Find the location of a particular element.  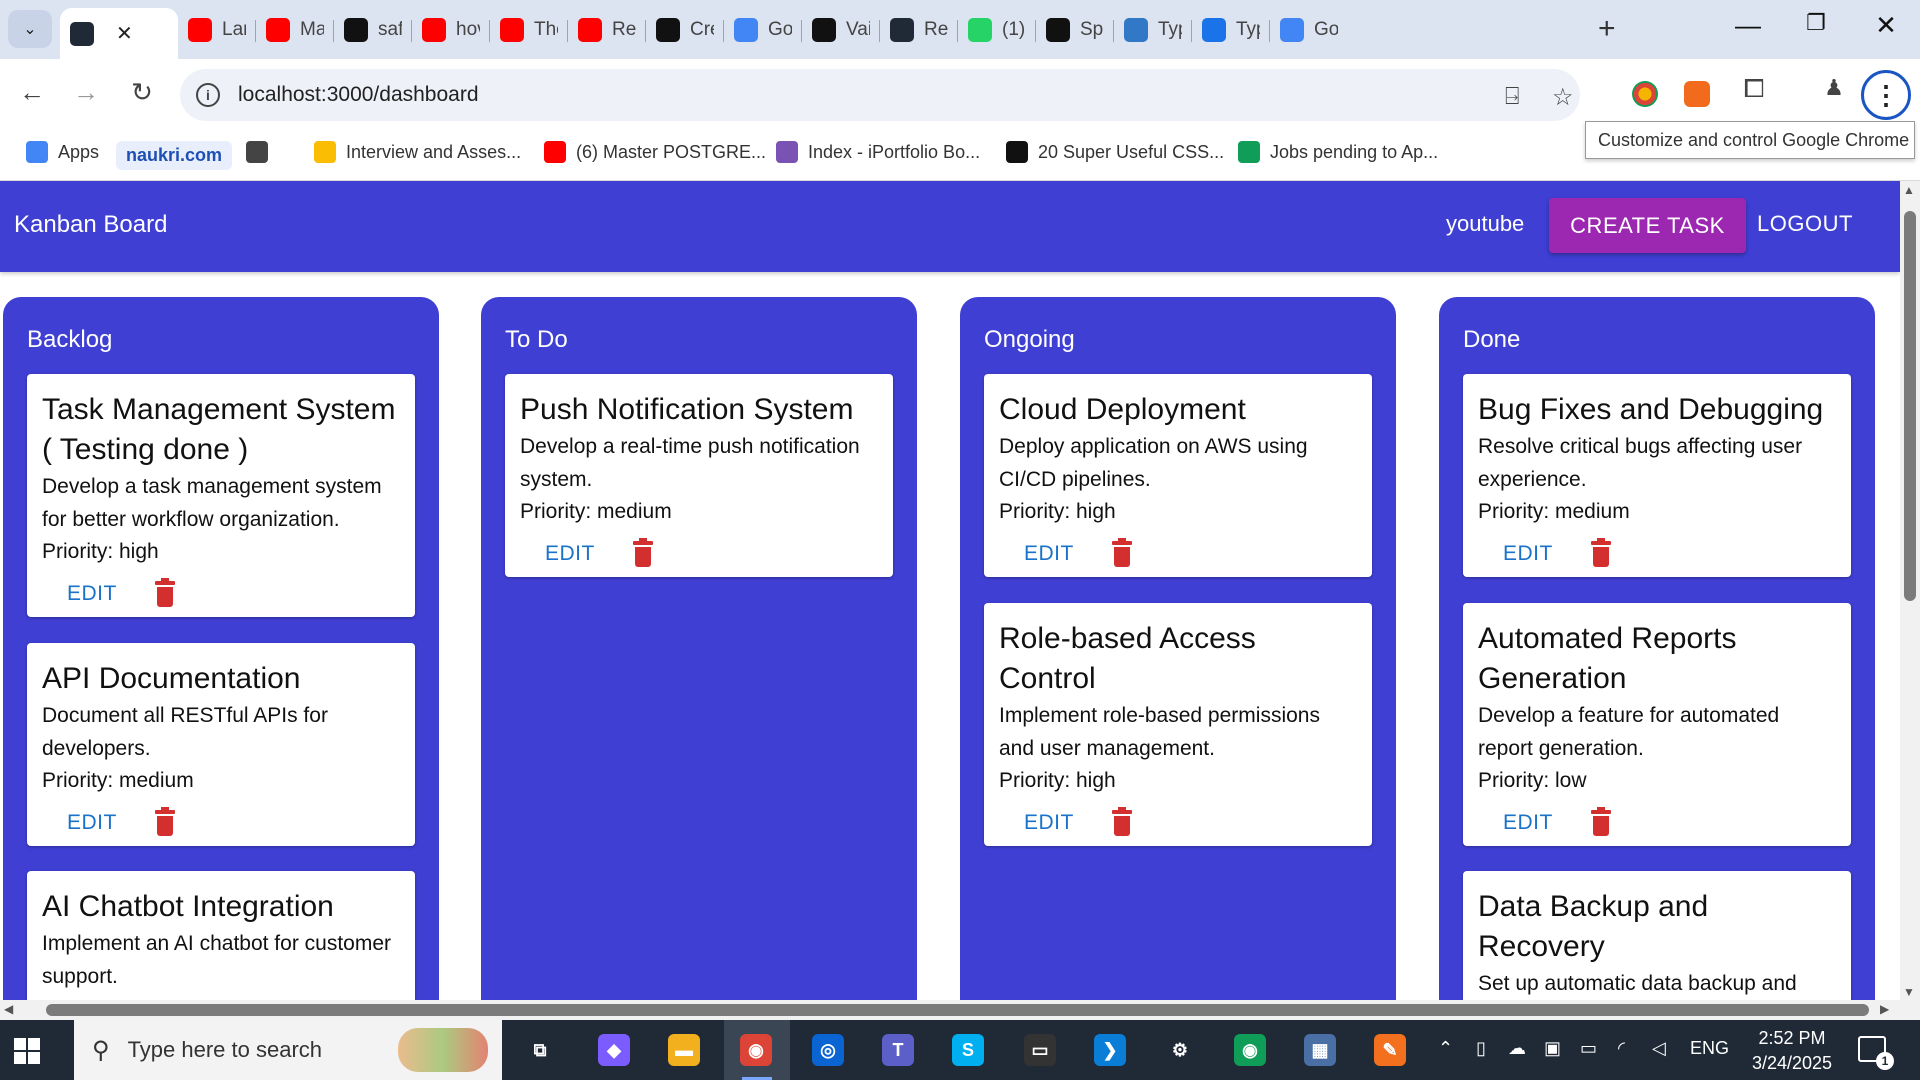

bookmark-item is located at coordinates (262, 152).